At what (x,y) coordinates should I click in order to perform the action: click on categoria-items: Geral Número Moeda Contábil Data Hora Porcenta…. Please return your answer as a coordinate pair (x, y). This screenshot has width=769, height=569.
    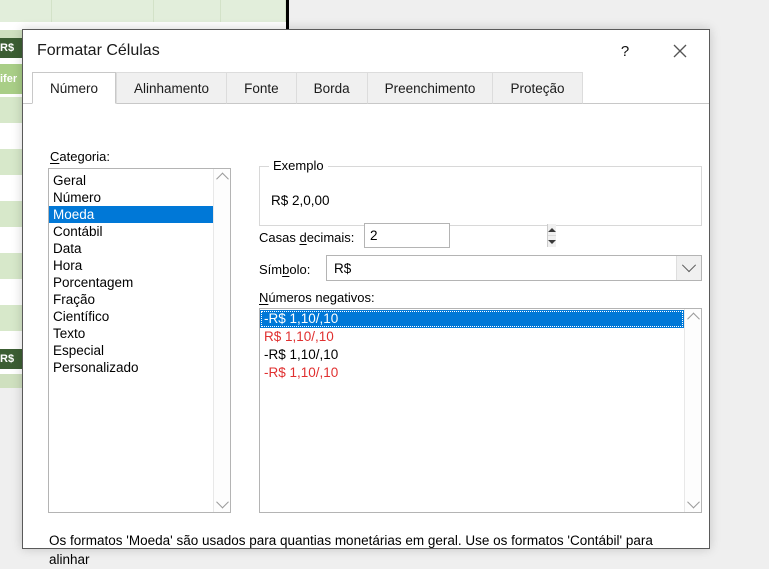
    Looking at the image, I should click on (131, 274).